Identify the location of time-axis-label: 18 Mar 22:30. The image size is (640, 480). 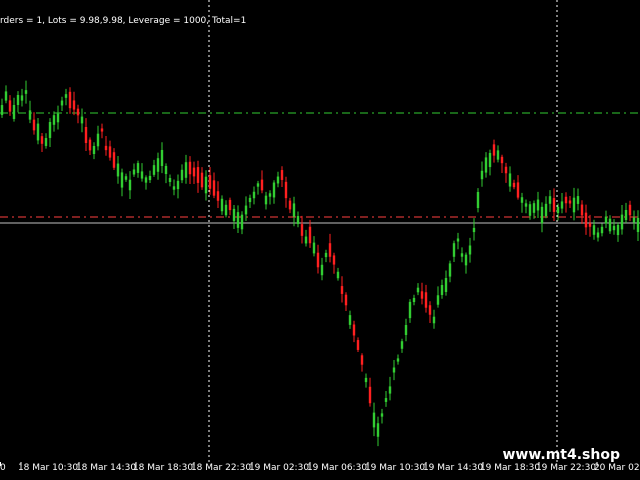
(221, 468).